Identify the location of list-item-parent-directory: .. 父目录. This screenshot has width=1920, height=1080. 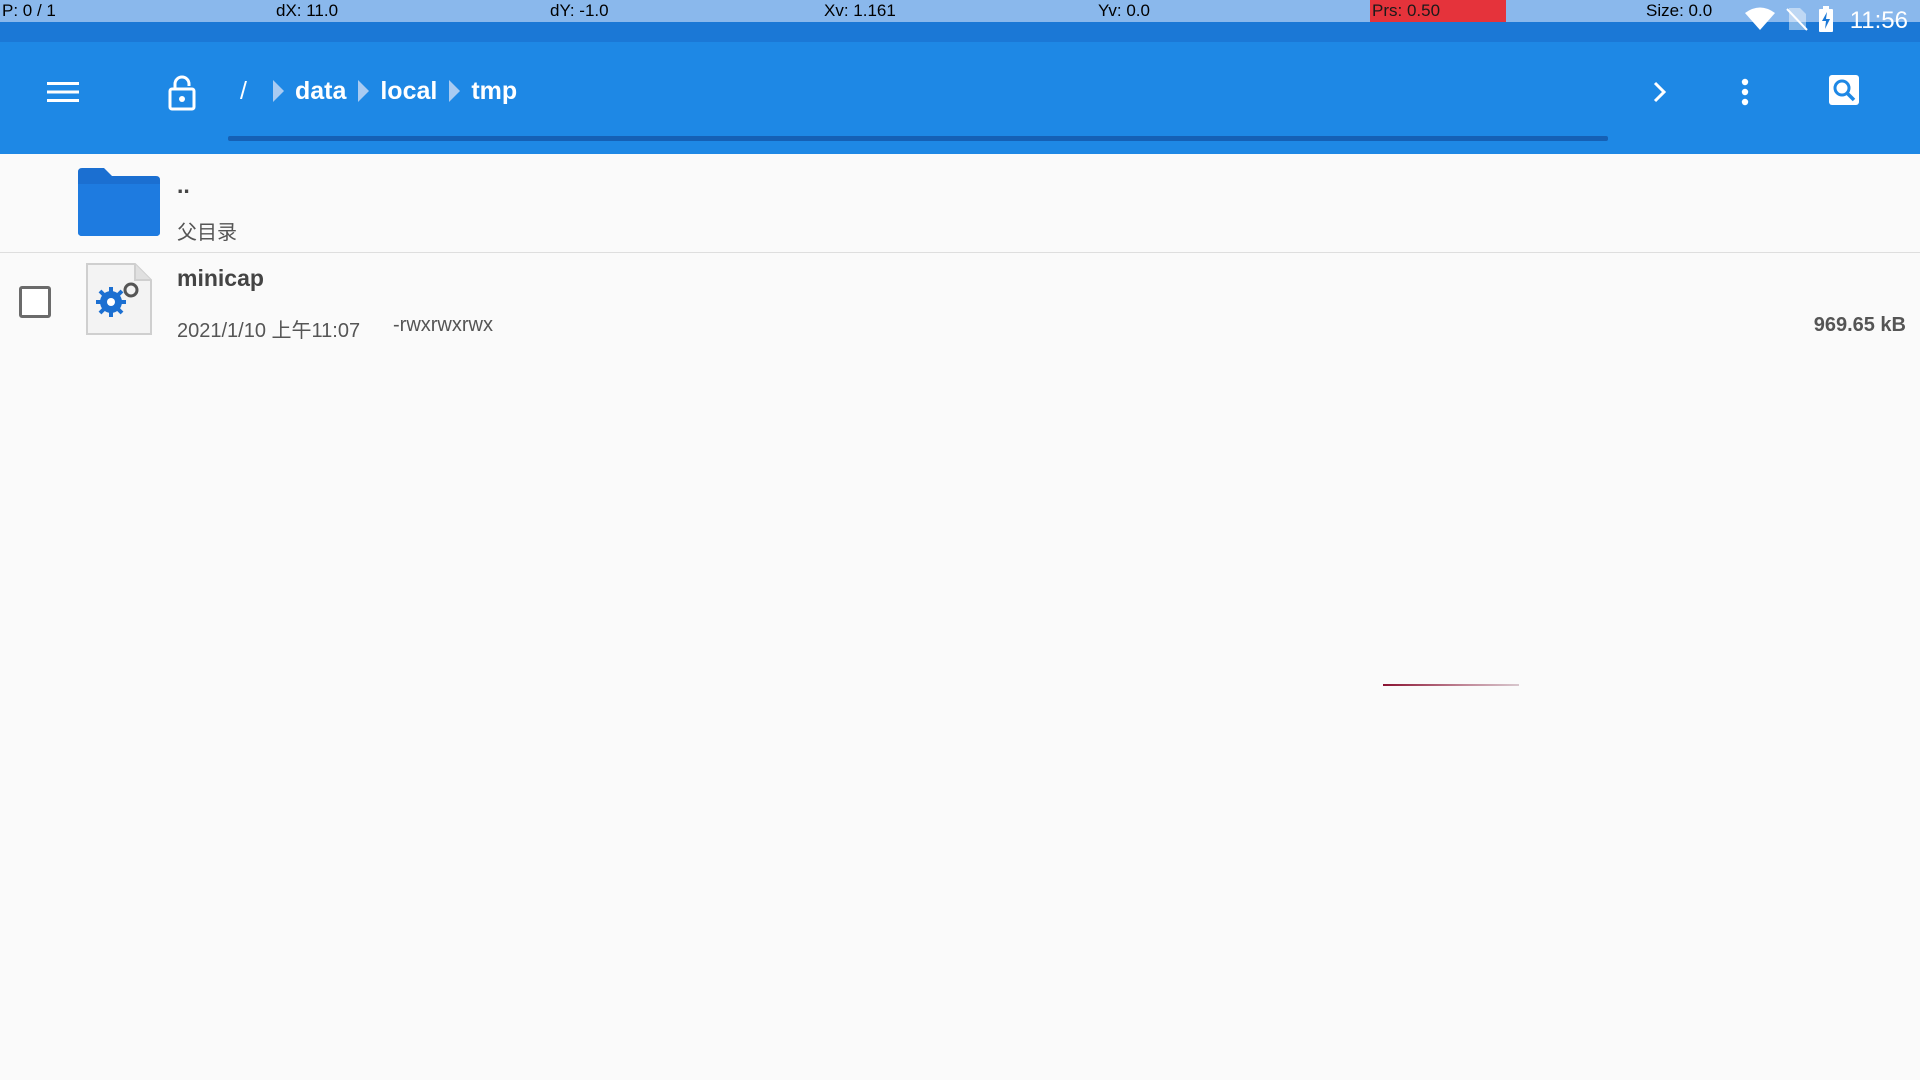
(960, 203).